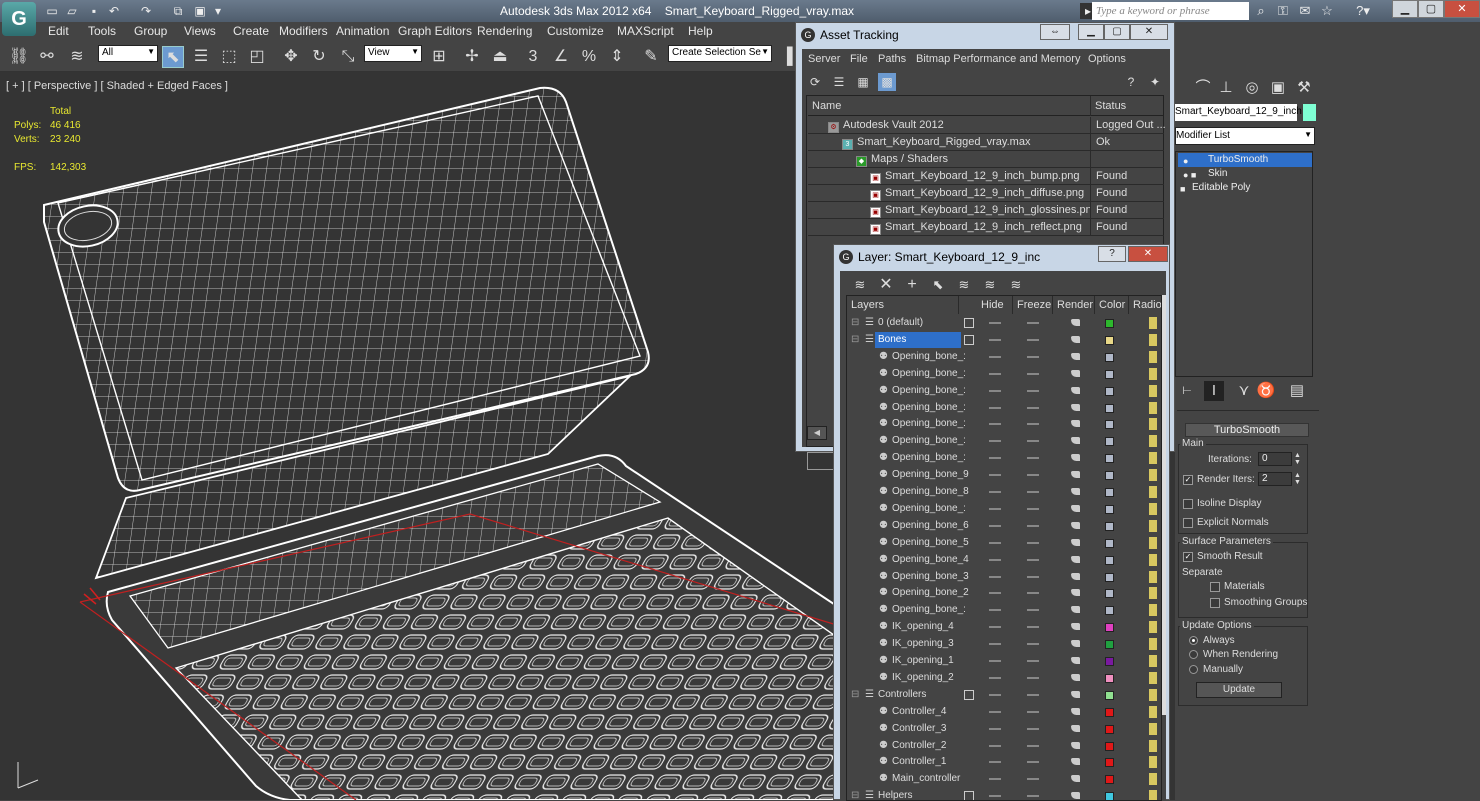 The height and width of the screenshot is (801, 1480). What do you see at coordinates (362, 31) in the screenshot?
I see `menu-animation: Animation` at bounding box center [362, 31].